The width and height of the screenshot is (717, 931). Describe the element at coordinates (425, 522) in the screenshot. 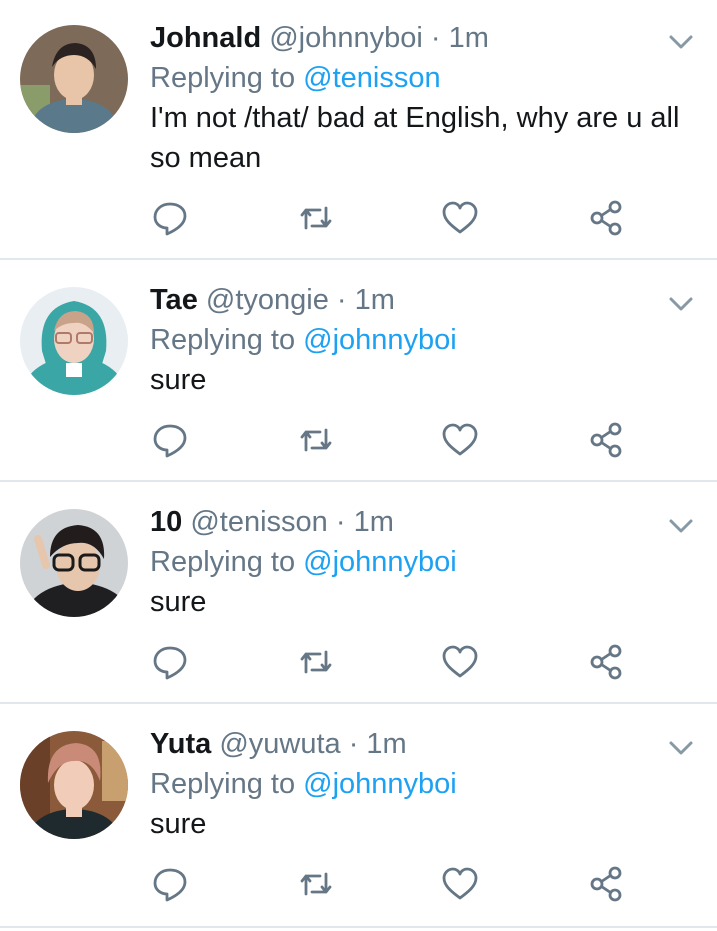

I see `tweet-header: 10 @tenisson · 1m` at that location.